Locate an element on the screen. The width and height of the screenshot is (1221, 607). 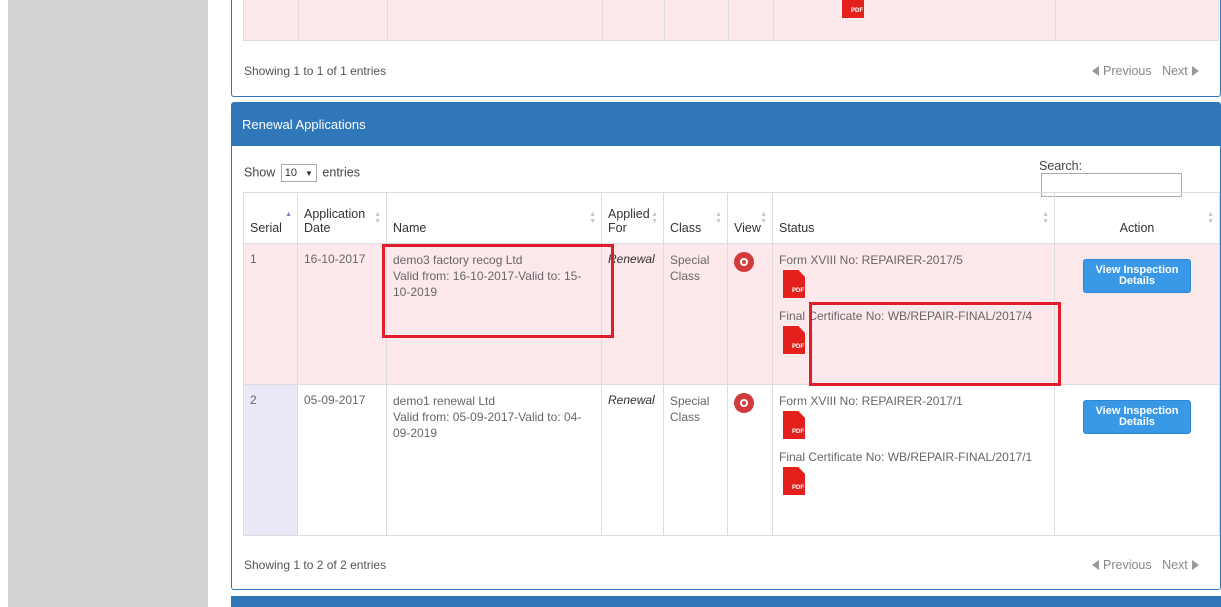
column-action: Action ▲ ▼ is located at coordinates (1137, 218).